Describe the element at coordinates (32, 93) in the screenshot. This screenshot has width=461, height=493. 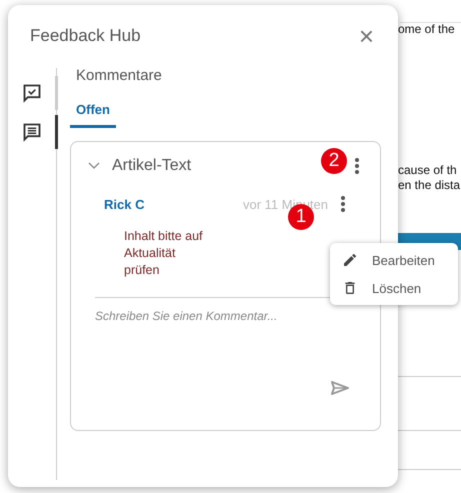
I see `checked-comment-icon` at that location.